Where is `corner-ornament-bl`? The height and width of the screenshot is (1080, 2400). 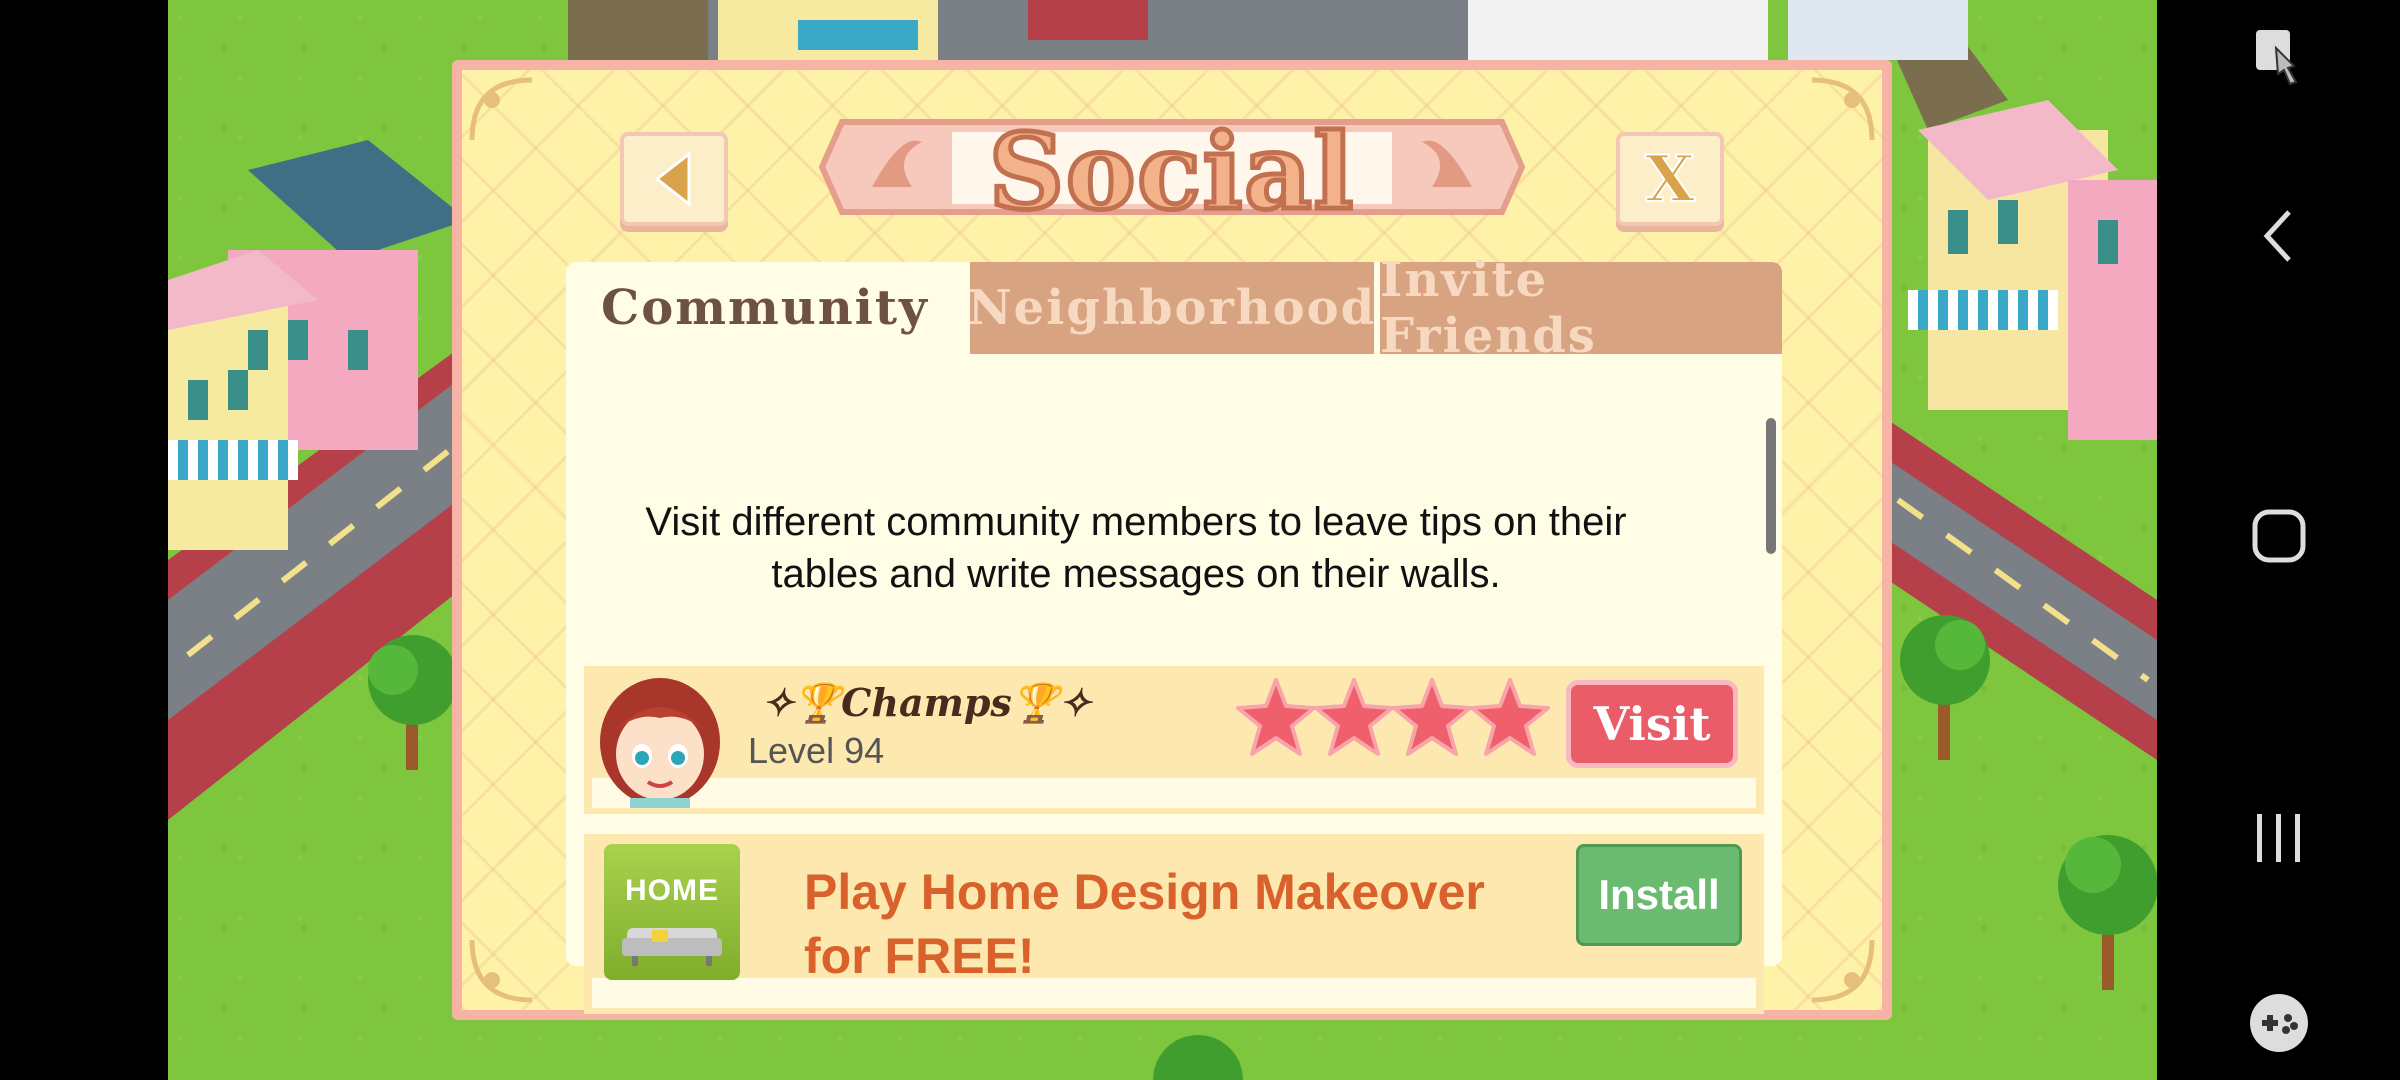 corner-ornament-bl is located at coordinates (501, 971).